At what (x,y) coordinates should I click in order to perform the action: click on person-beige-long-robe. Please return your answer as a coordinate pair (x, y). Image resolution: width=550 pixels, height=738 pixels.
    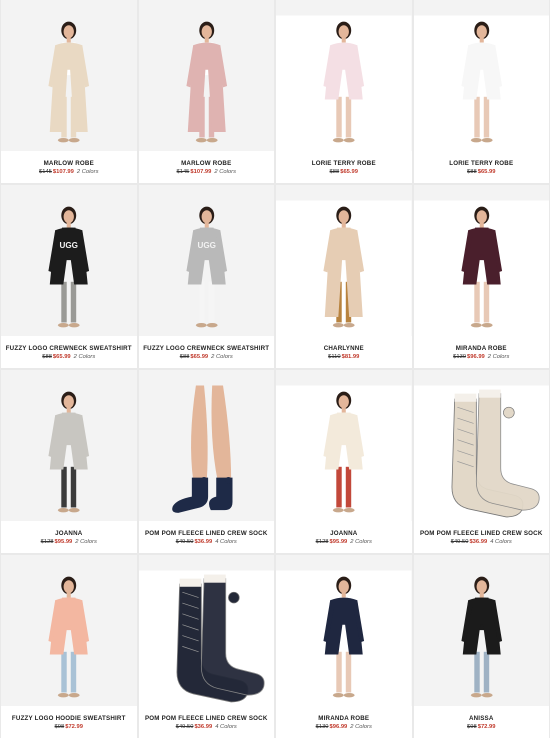
    Looking at the image, I should click on (69, 83).